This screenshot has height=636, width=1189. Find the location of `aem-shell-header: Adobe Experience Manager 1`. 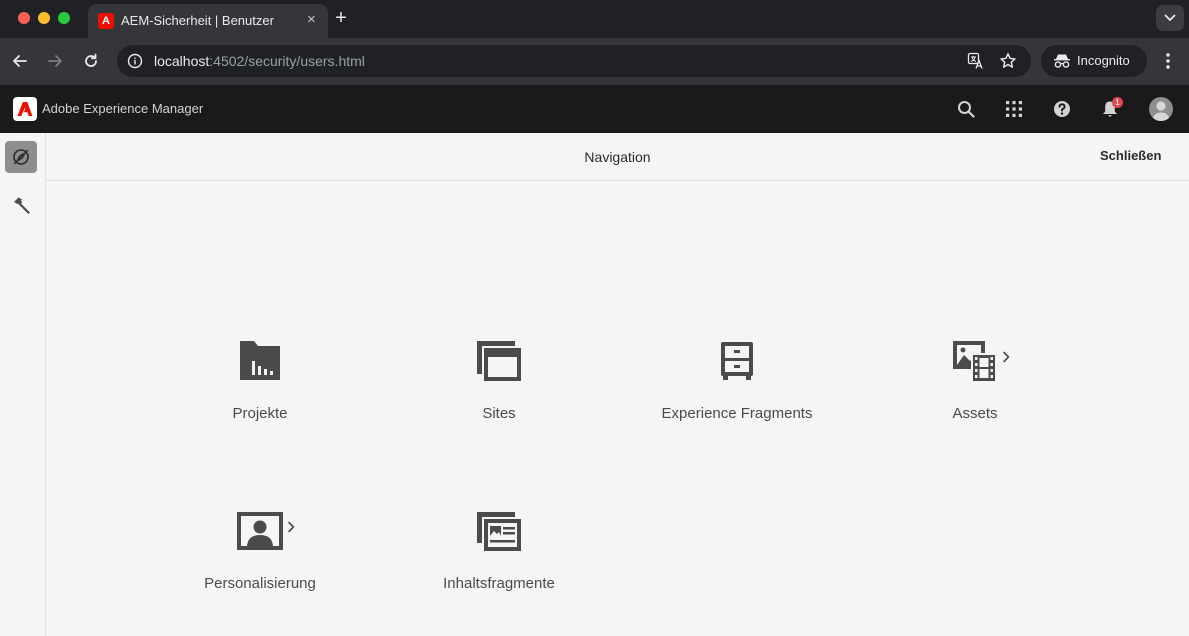

aem-shell-header: Adobe Experience Manager 1 is located at coordinates (594, 109).